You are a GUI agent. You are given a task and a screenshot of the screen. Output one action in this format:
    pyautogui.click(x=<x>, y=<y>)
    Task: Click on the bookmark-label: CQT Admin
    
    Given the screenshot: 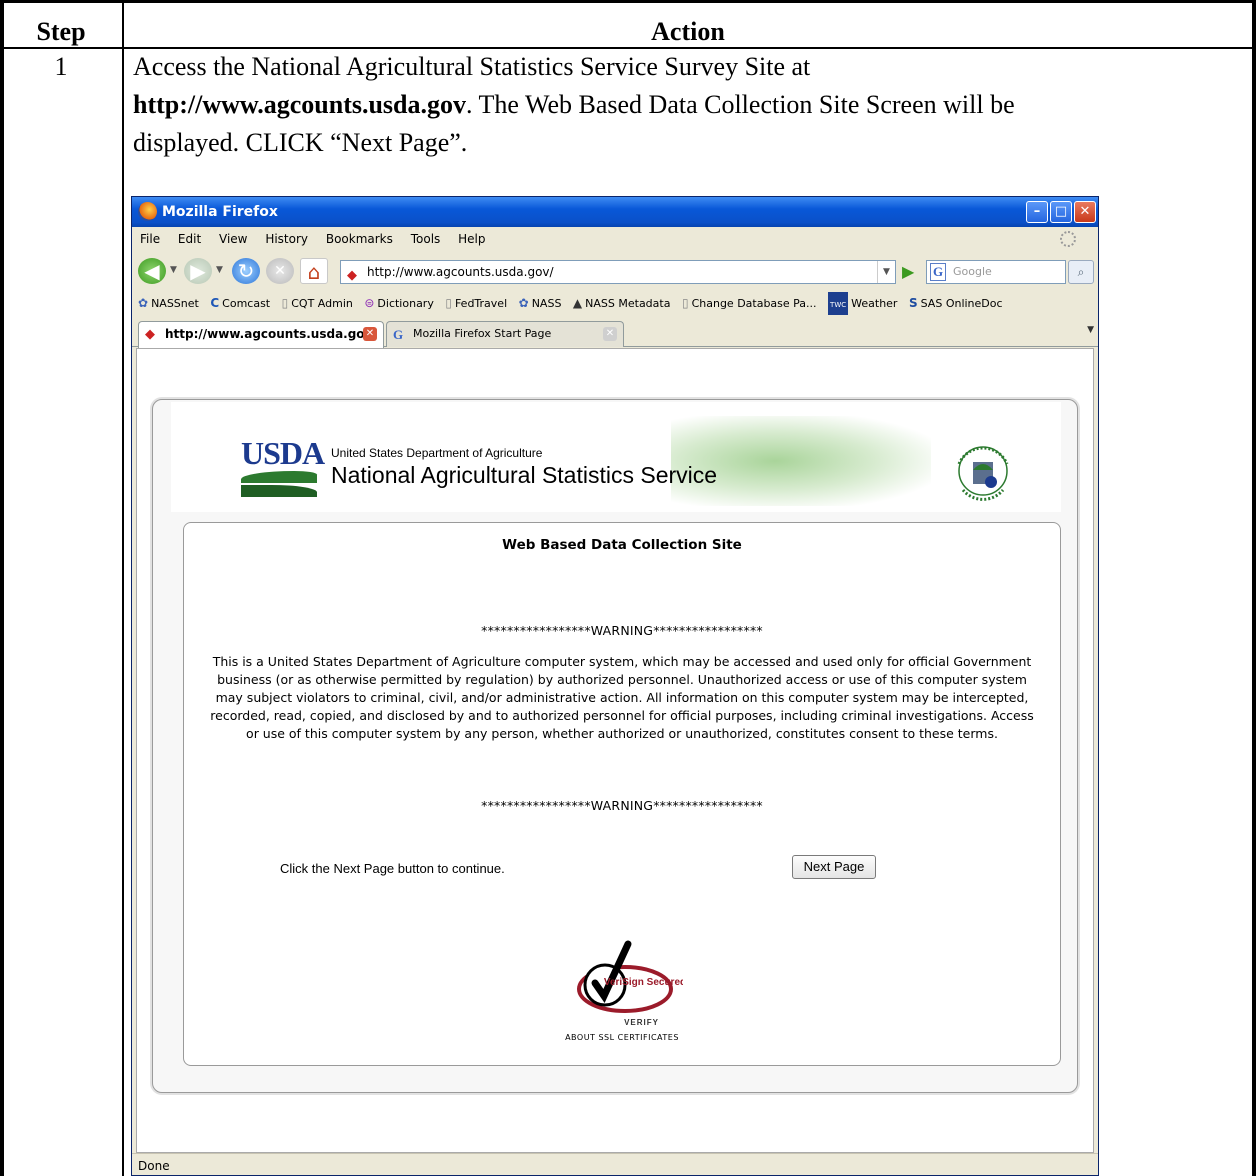 What is the action you would take?
    pyautogui.click(x=322, y=303)
    